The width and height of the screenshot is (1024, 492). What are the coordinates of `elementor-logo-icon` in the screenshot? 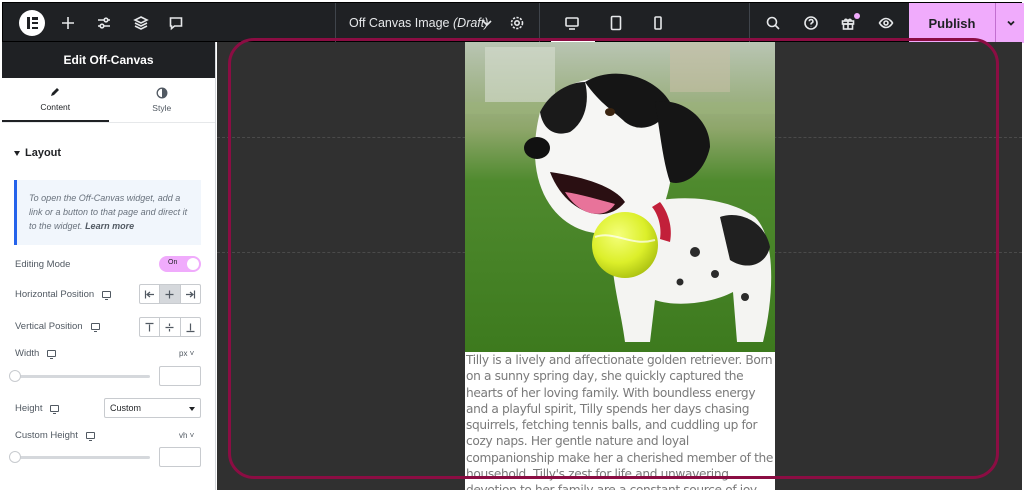 It's located at (32, 23).